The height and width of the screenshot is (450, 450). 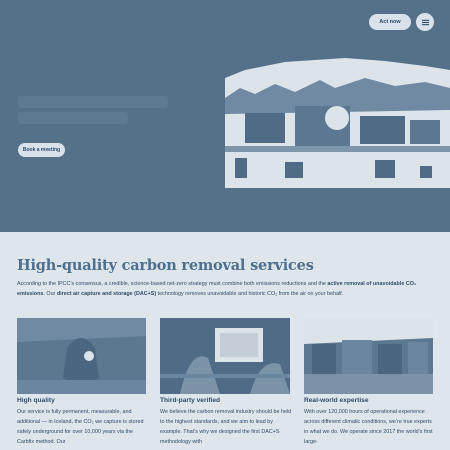 I want to click on menu-button, so click(x=425, y=22).